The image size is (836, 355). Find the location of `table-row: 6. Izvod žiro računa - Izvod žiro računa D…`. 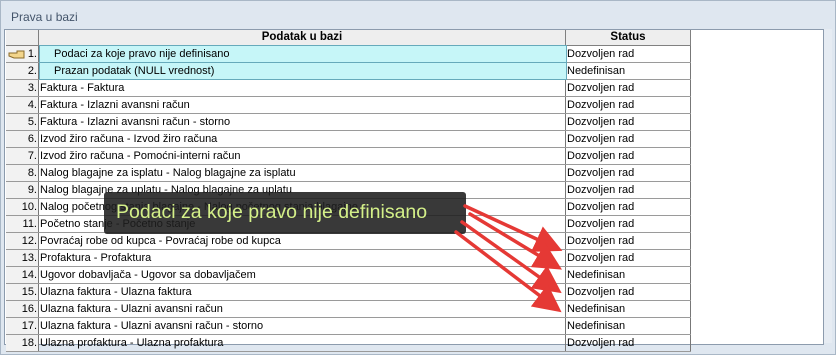

table-row: 6. Izvod žiro računa - Izvod žiro računa D… is located at coordinates (348, 139).